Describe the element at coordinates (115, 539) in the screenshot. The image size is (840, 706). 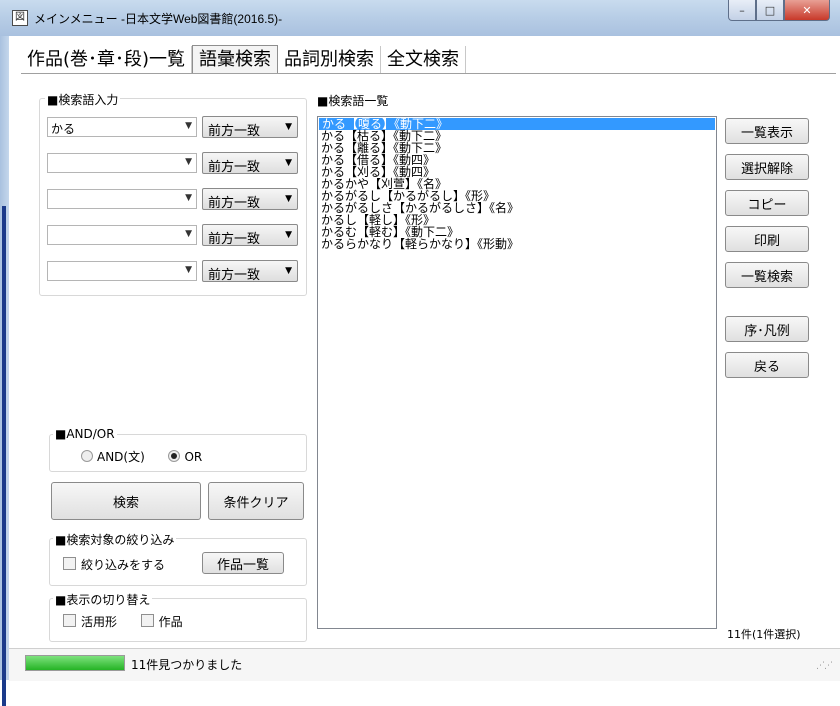
I see `filter-group-title: ■検索対象の絞り込み` at that location.